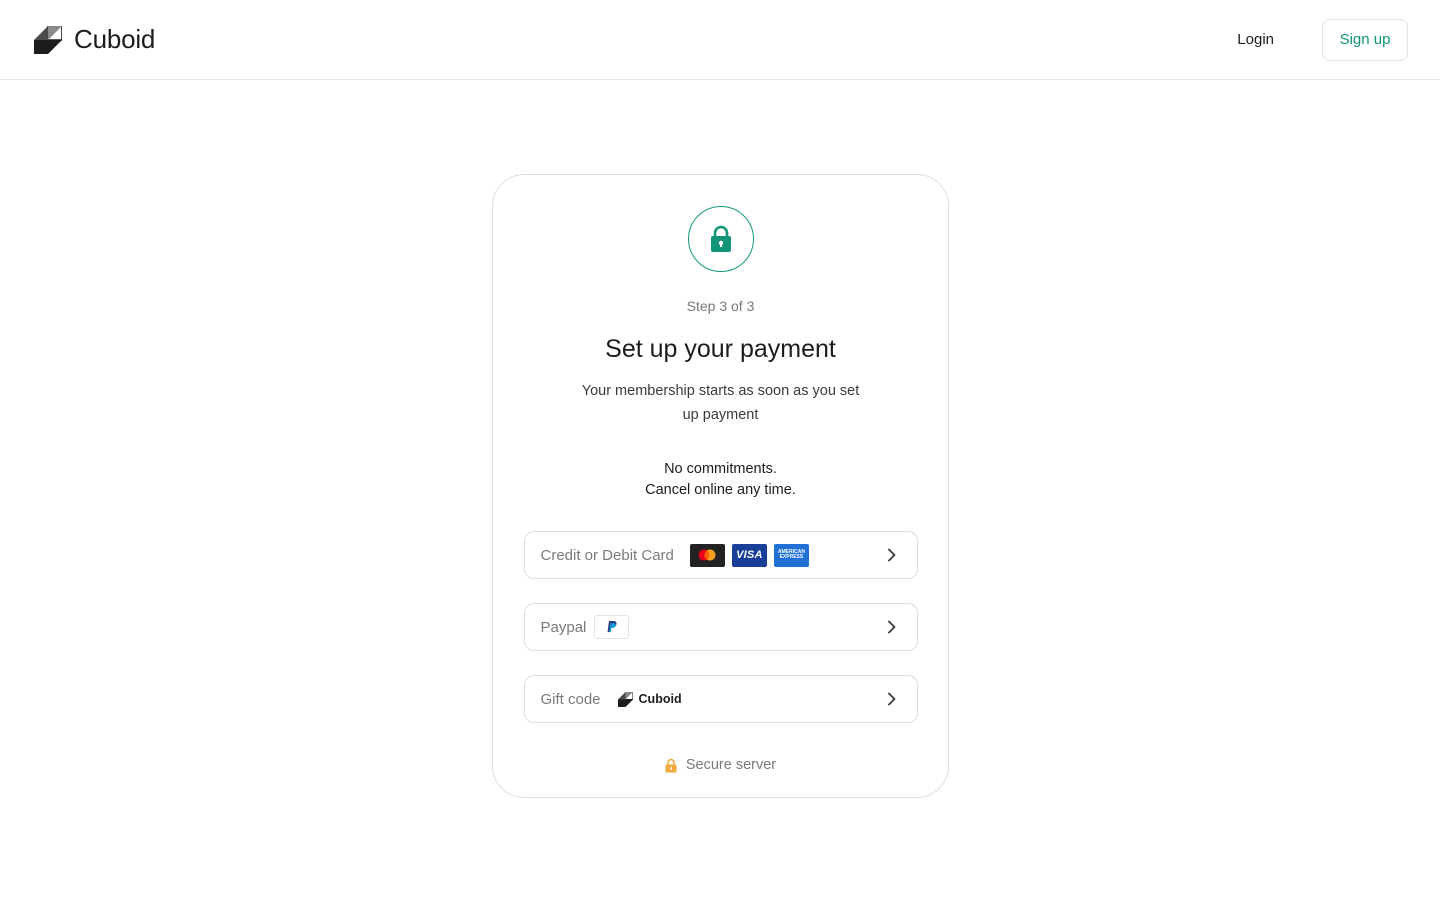  I want to click on mastercard-icon, so click(707, 555).